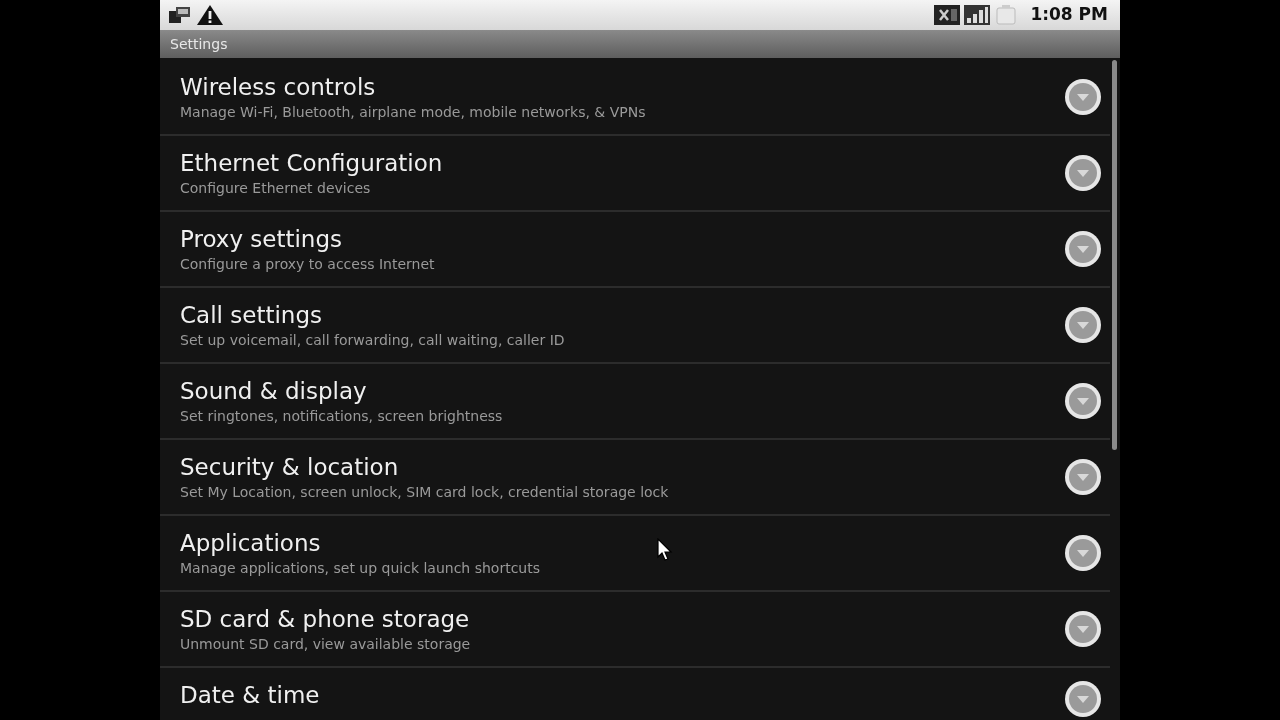  What do you see at coordinates (635, 694) in the screenshot?
I see `settings-item: Date & time` at bounding box center [635, 694].